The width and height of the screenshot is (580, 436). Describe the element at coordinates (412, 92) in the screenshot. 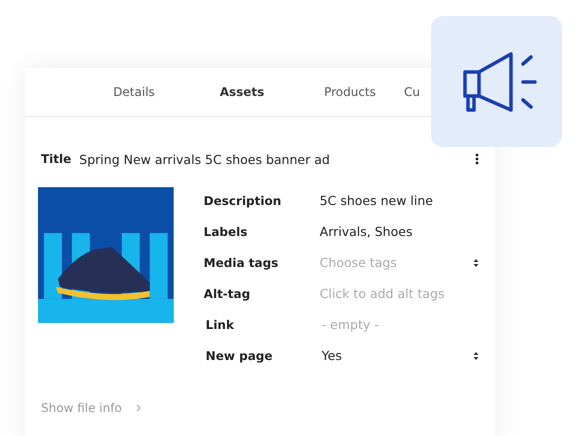

I see `tab: Cu` at that location.